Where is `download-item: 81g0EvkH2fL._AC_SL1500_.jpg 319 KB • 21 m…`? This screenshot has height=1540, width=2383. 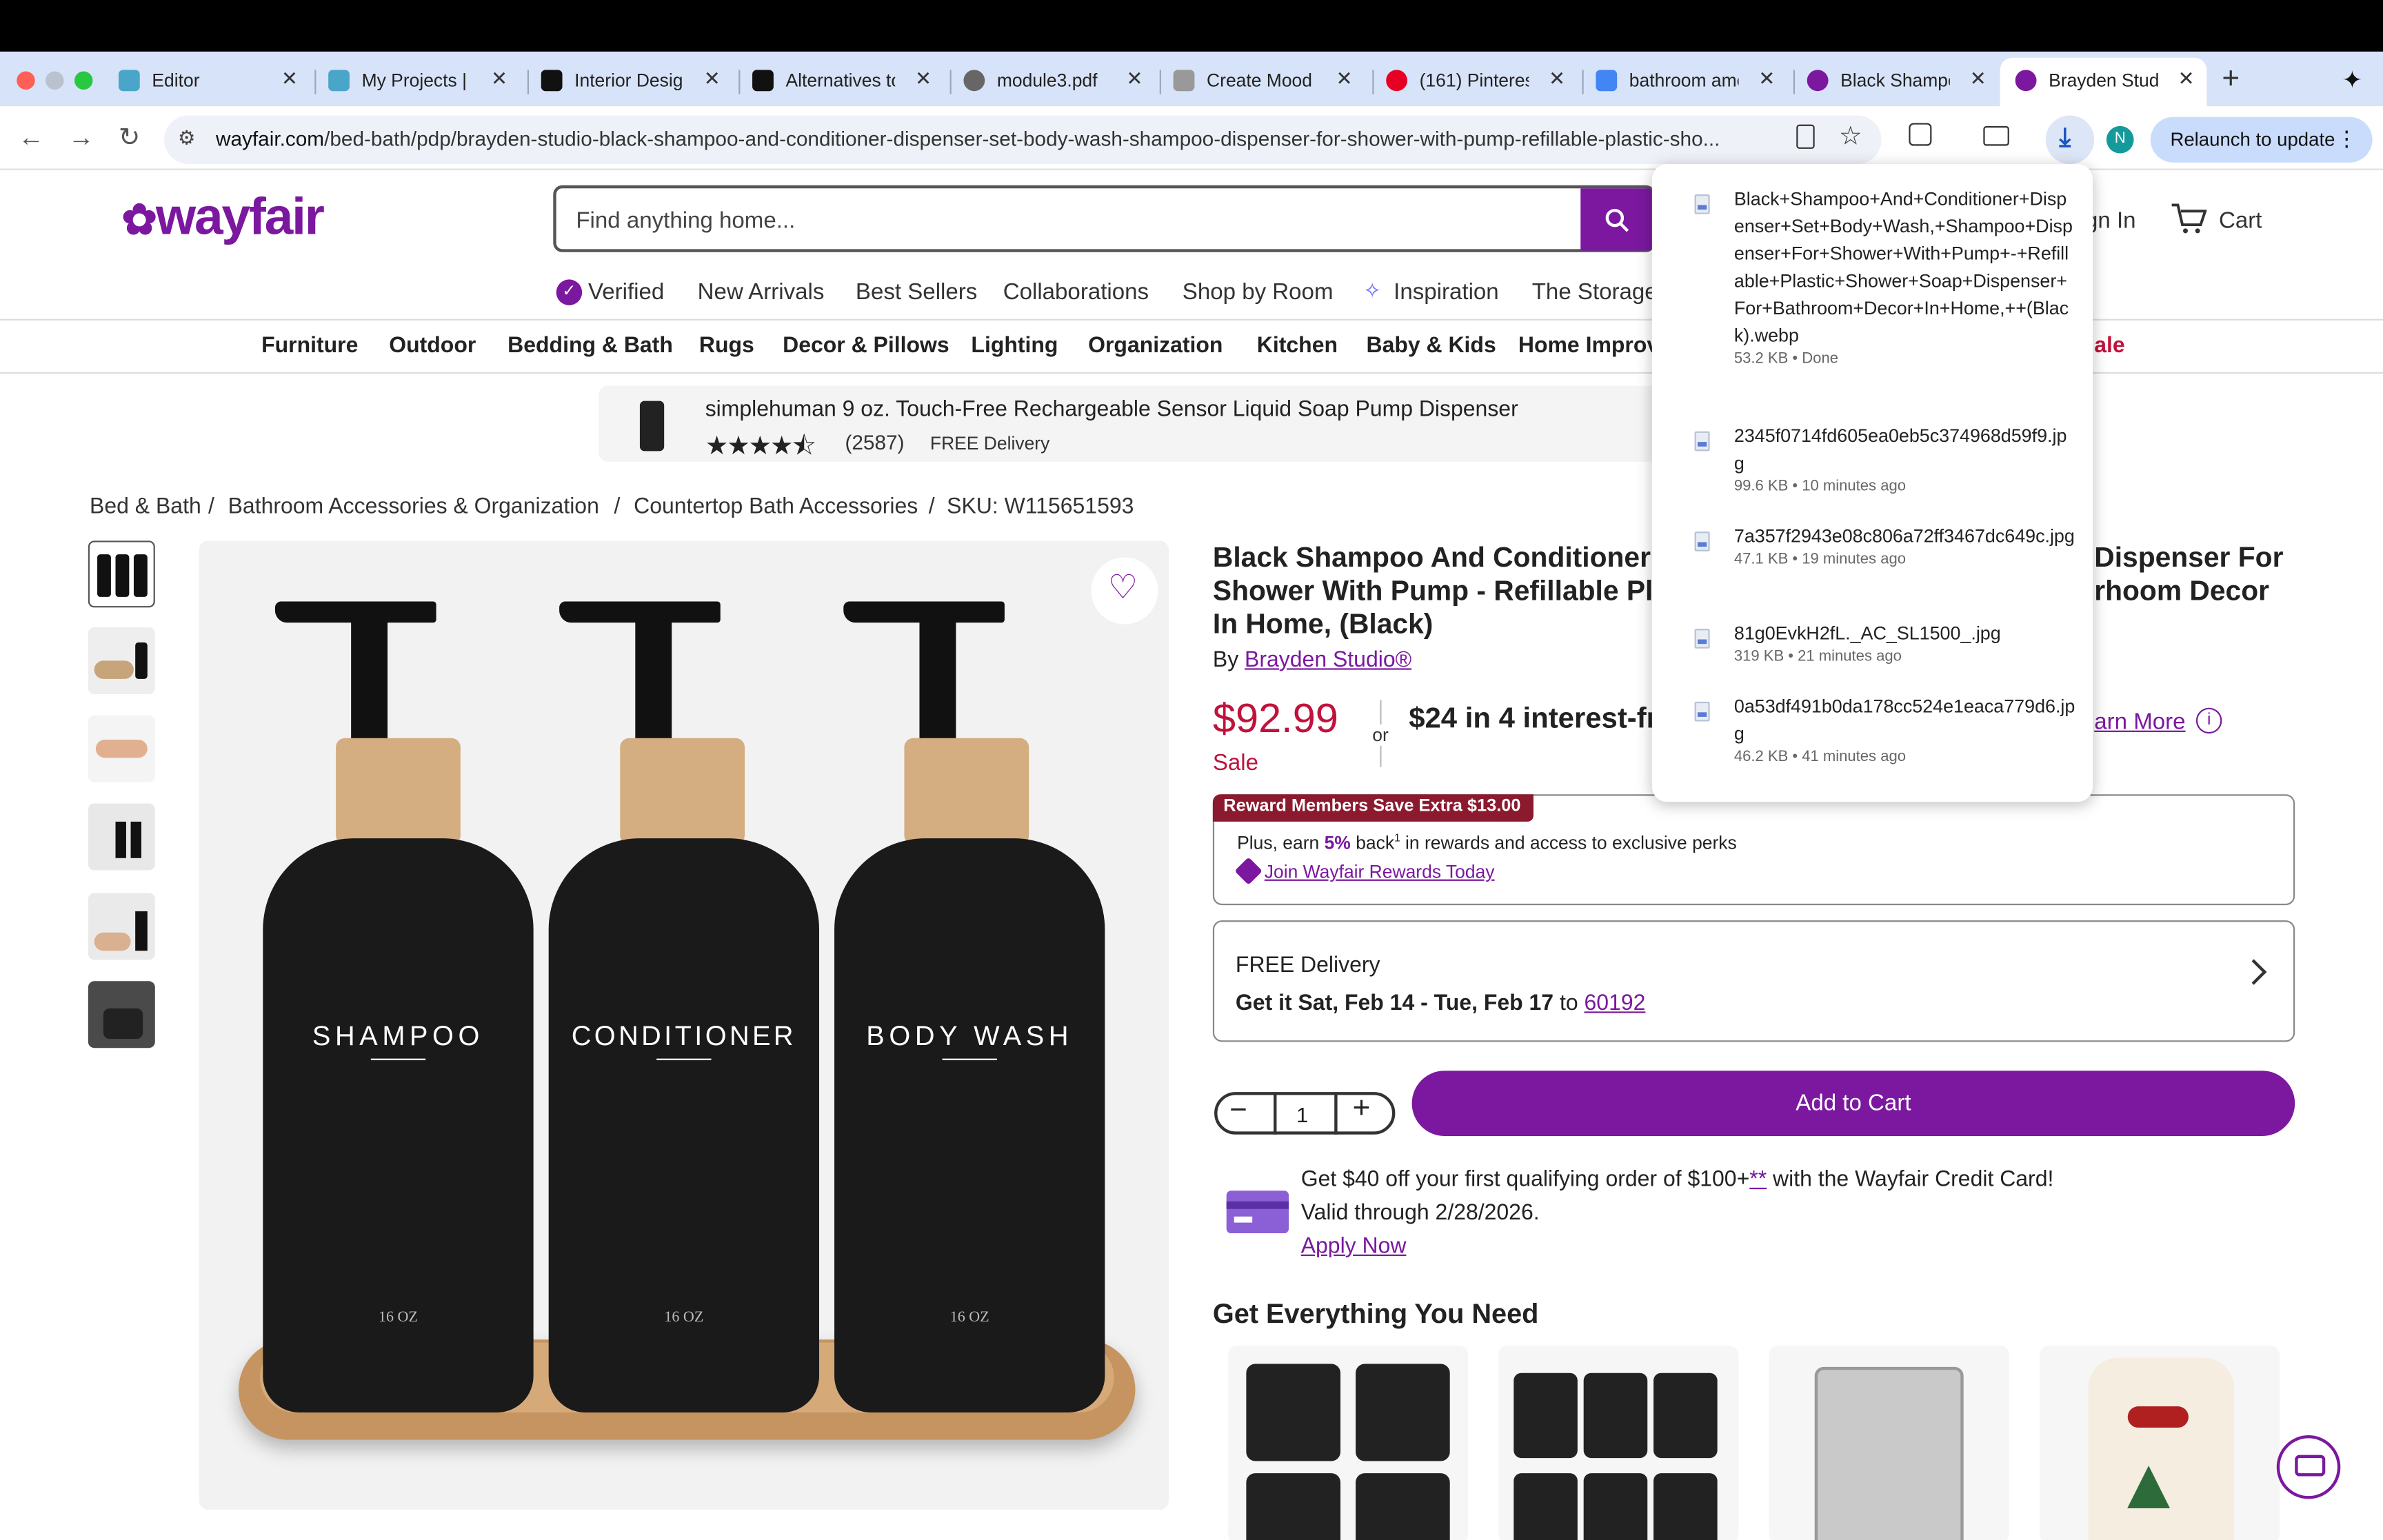
download-item: 81g0EvkH2fL._AC_SL1500_.jpg 319 KB • 21 m… is located at coordinates (1905, 645).